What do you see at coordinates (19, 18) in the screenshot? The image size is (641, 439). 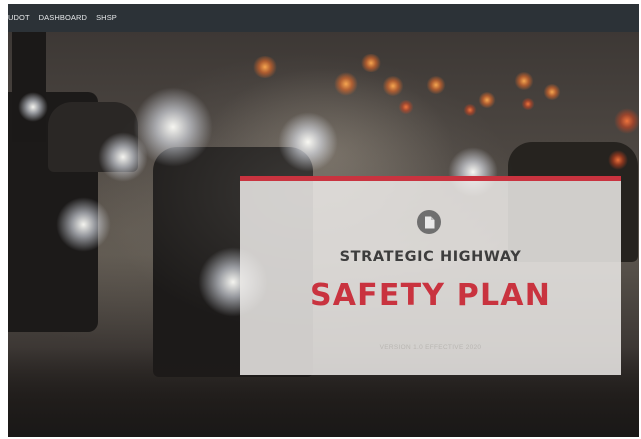 I see `nav-item-udot: UDOT` at bounding box center [19, 18].